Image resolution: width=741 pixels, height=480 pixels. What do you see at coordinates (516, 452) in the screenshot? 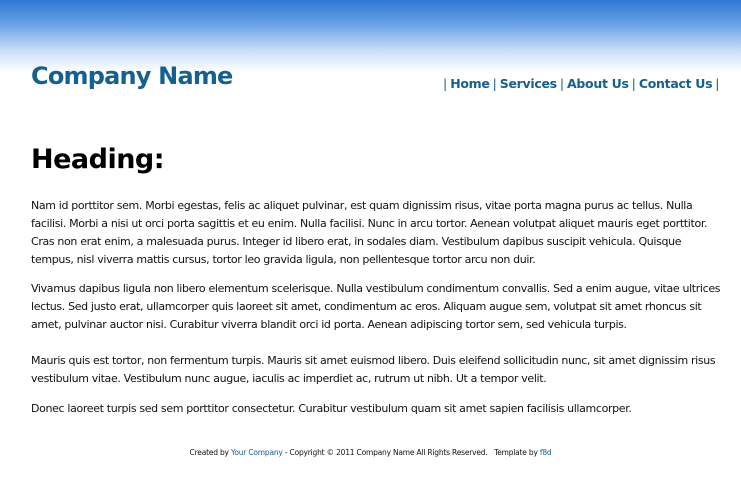
I see `footer-template-by: Template by` at bounding box center [516, 452].